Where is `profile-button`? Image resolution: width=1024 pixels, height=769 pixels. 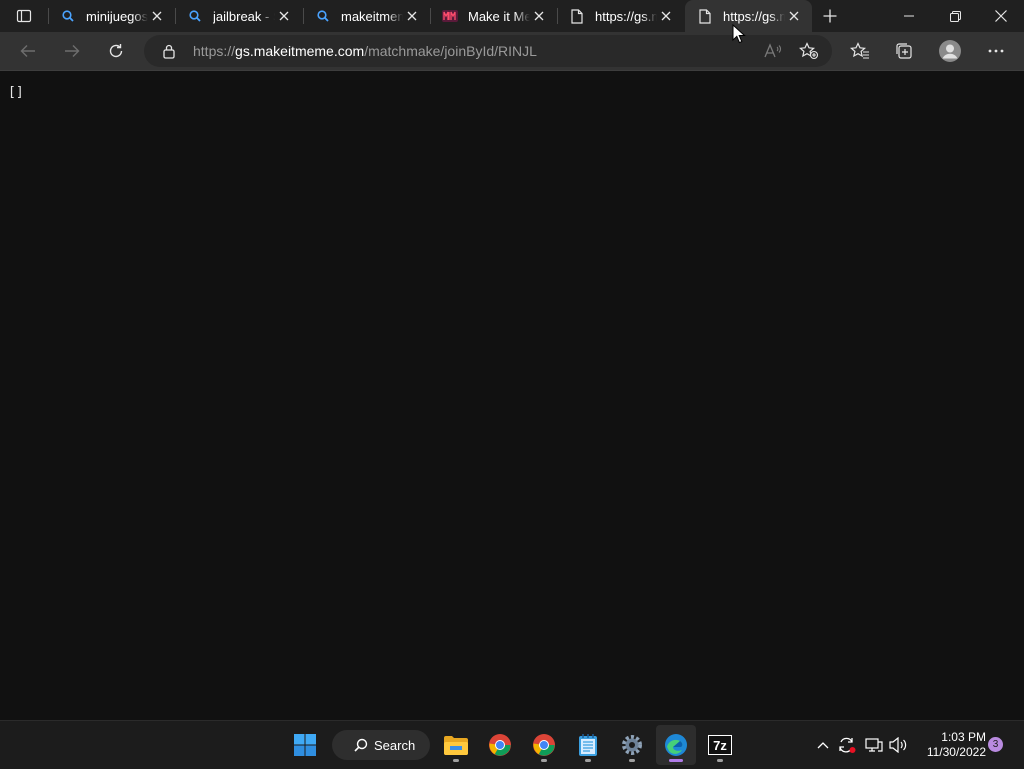 profile-button is located at coordinates (950, 51).